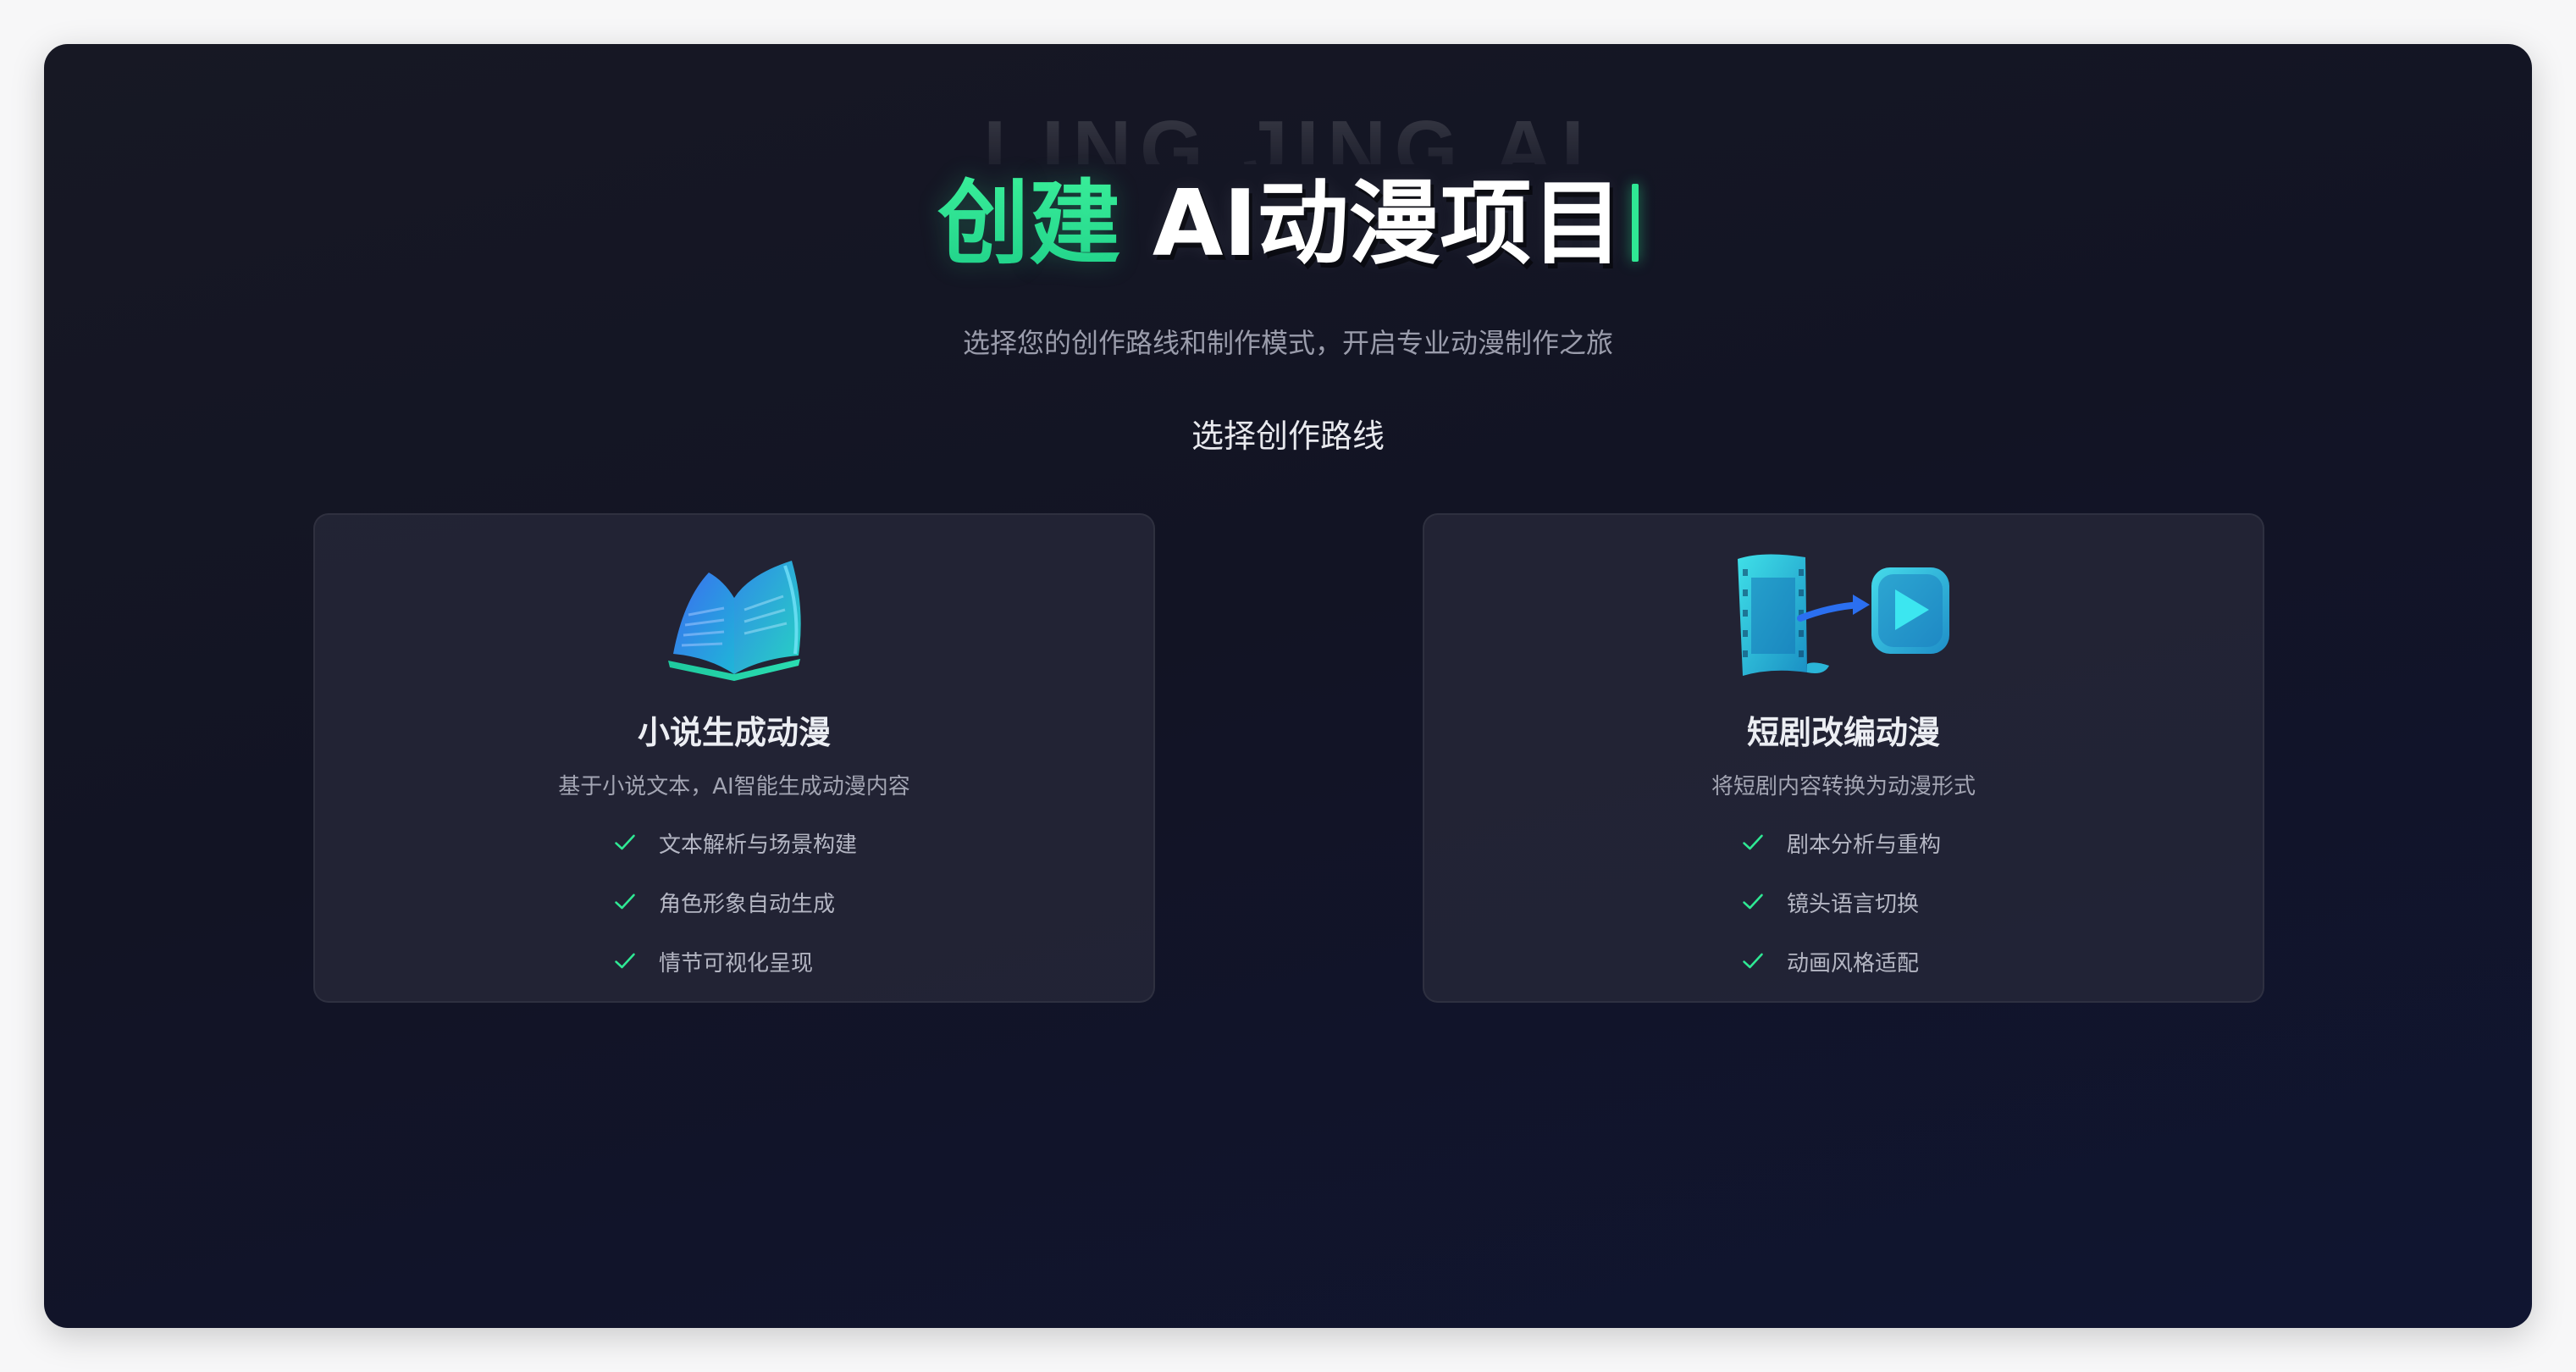 The height and width of the screenshot is (1372, 2576). What do you see at coordinates (1843, 787) in the screenshot?
I see `route-description: 将短剧内容转换为动漫形式` at bounding box center [1843, 787].